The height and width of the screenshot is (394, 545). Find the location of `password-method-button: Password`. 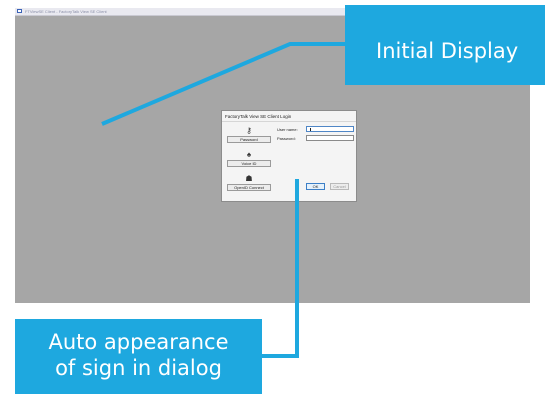

password-method-button: Password is located at coordinates (249, 139).